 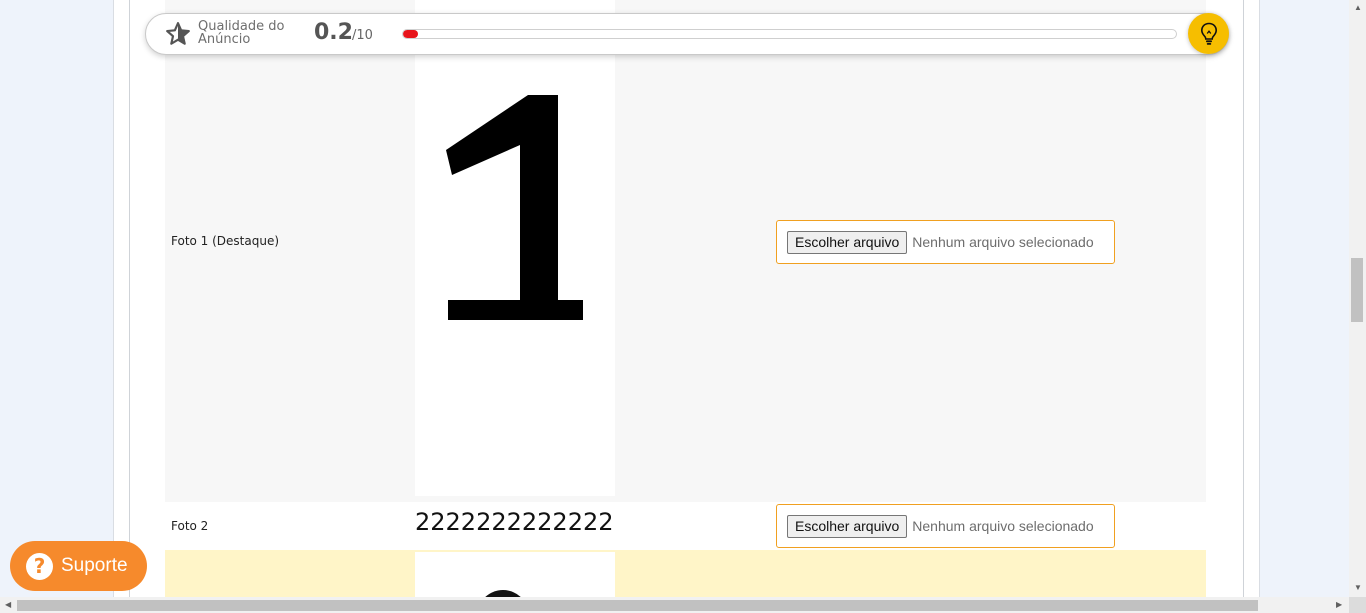 What do you see at coordinates (789, 34) in the screenshot?
I see `quality-progress-track` at bounding box center [789, 34].